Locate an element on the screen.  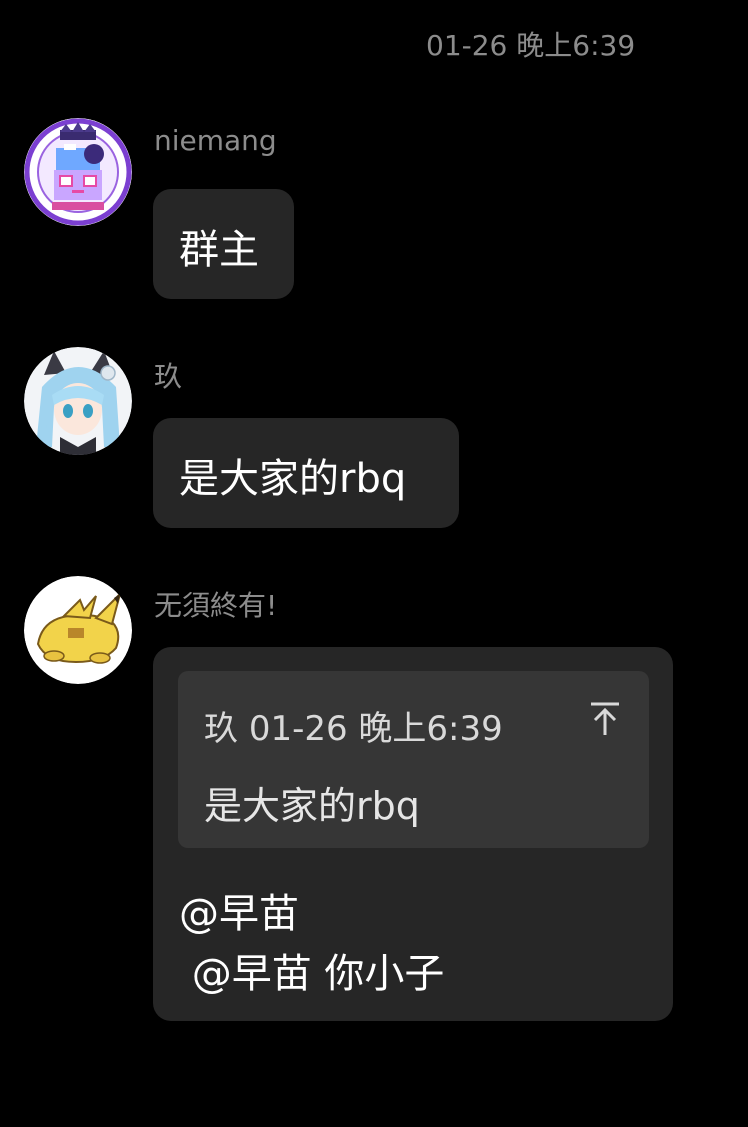
reply-text-line: @早苗 is located at coordinates (239, 914).